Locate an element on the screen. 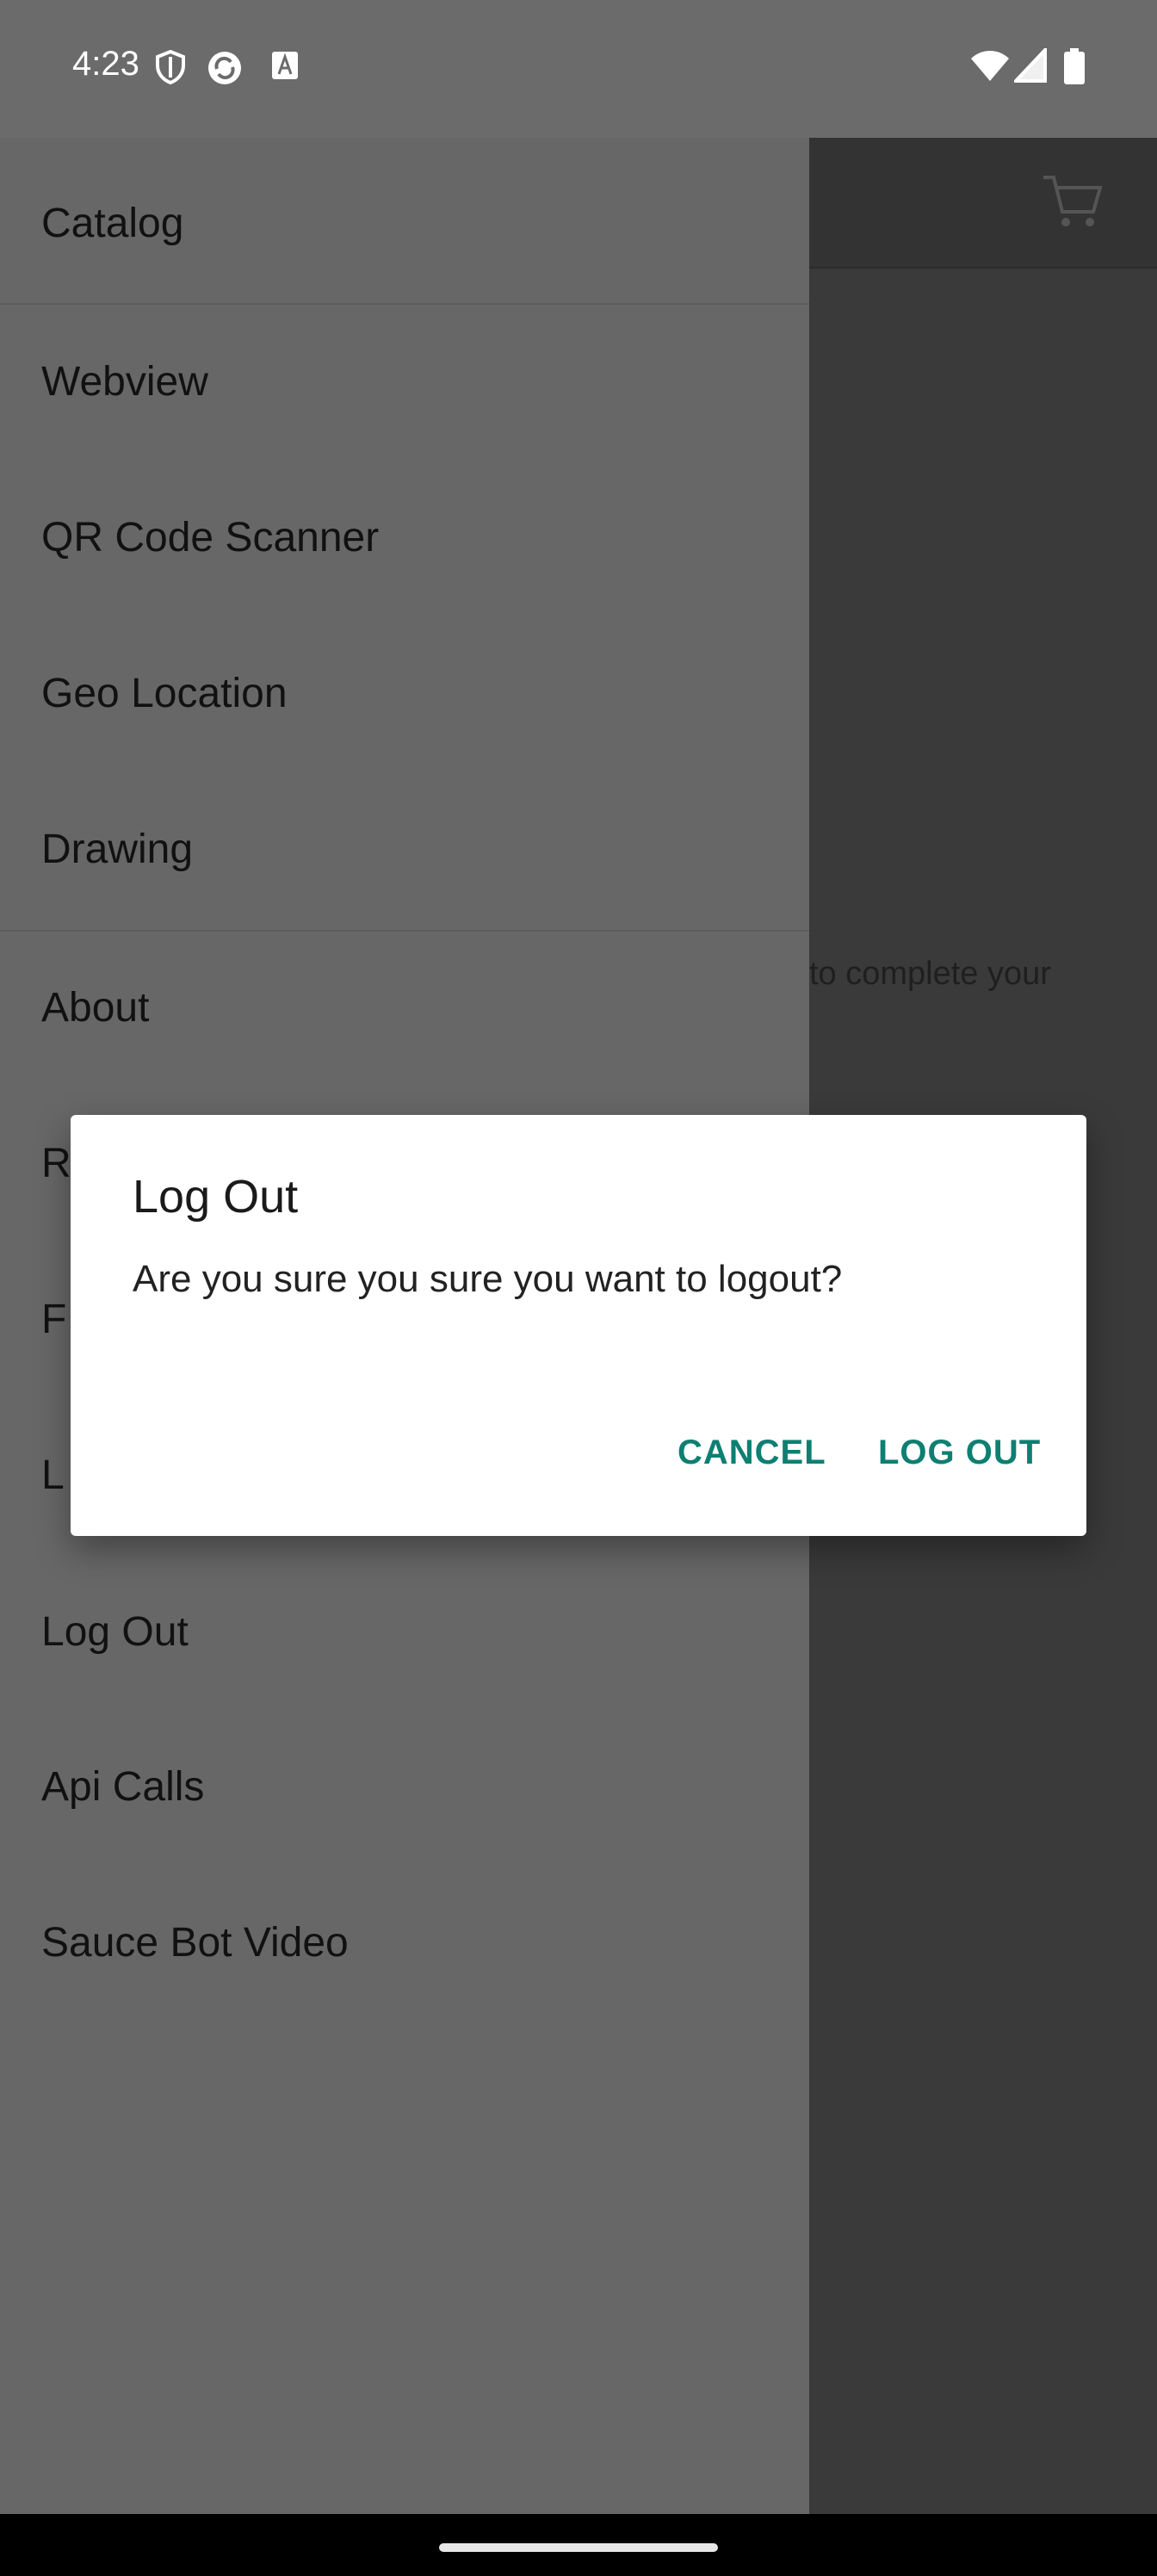 This screenshot has width=1157, height=2576. app-toolbar is located at coordinates (983, 204).